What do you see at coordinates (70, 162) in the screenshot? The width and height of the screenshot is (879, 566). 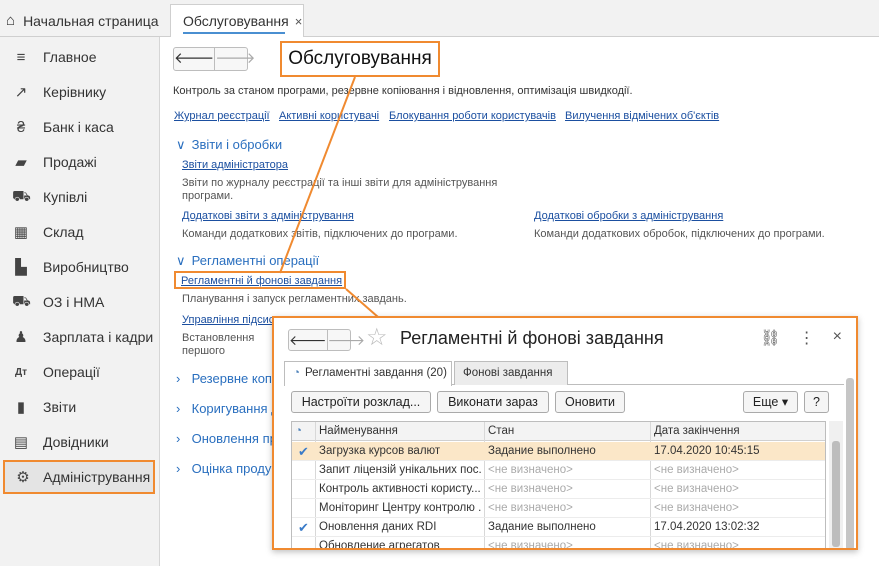 I see `sidebar-item-label: Продажі` at bounding box center [70, 162].